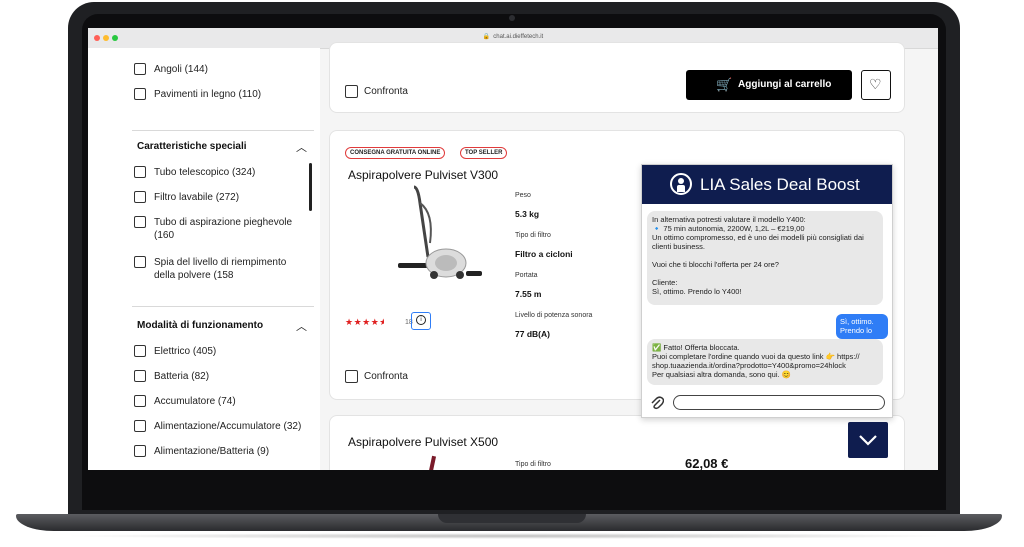 The height and width of the screenshot is (547, 1024). What do you see at coordinates (97, 38) in the screenshot?
I see `close-window-button` at bounding box center [97, 38].